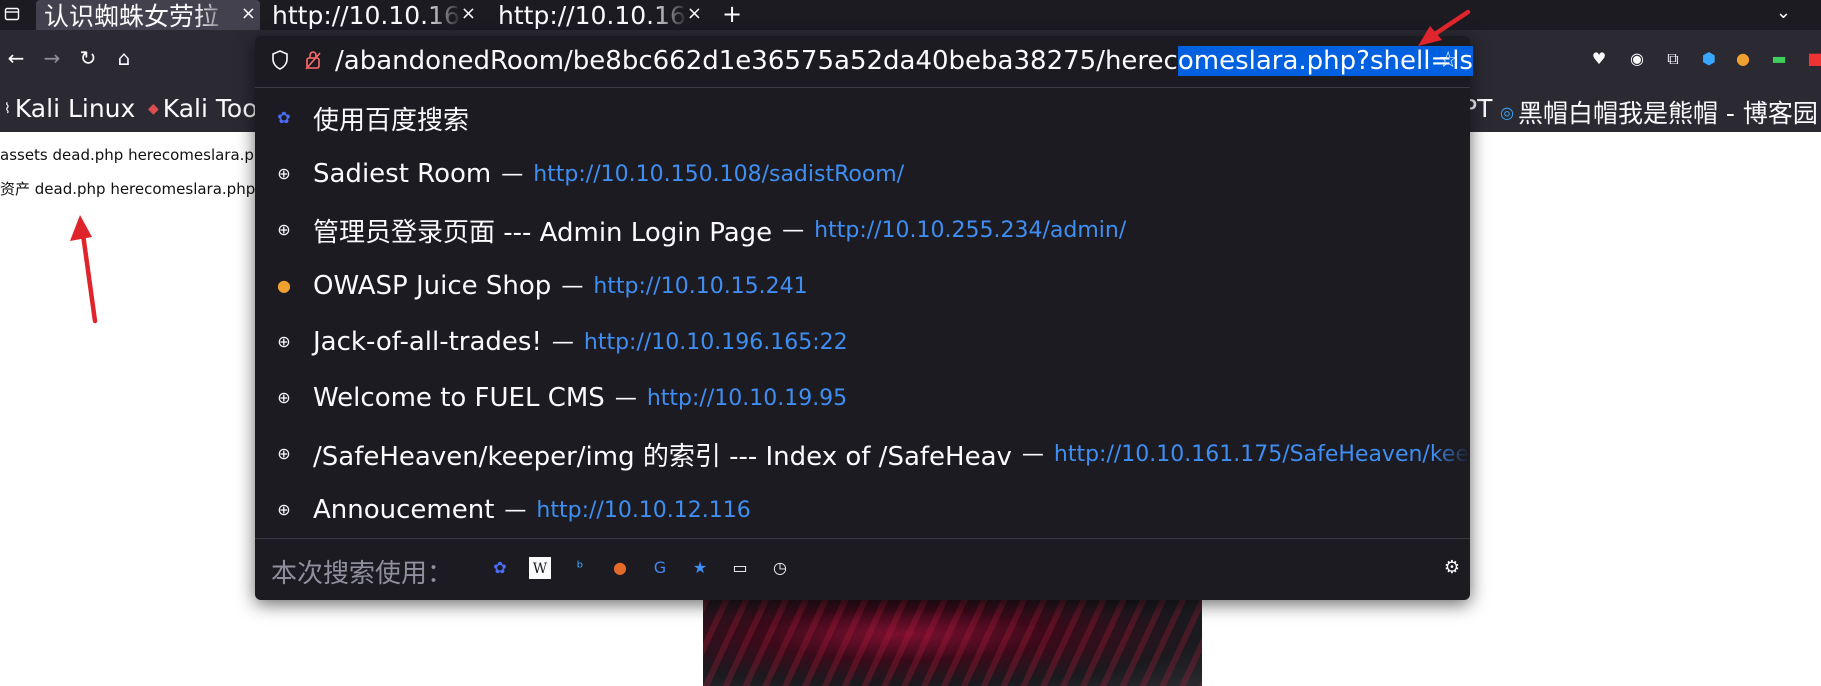  I want to click on wikipedia-icon: W, so click(540, 568).